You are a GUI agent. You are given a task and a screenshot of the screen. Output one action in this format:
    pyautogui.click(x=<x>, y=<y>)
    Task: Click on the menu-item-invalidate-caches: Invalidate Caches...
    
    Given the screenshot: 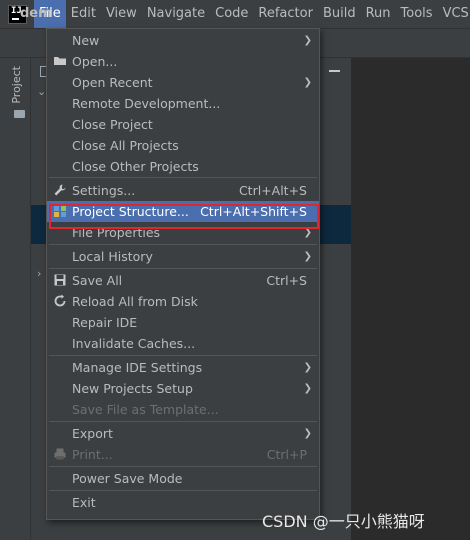 What is the action you would take?
    pyautogui.click(x=183, y=343)
    